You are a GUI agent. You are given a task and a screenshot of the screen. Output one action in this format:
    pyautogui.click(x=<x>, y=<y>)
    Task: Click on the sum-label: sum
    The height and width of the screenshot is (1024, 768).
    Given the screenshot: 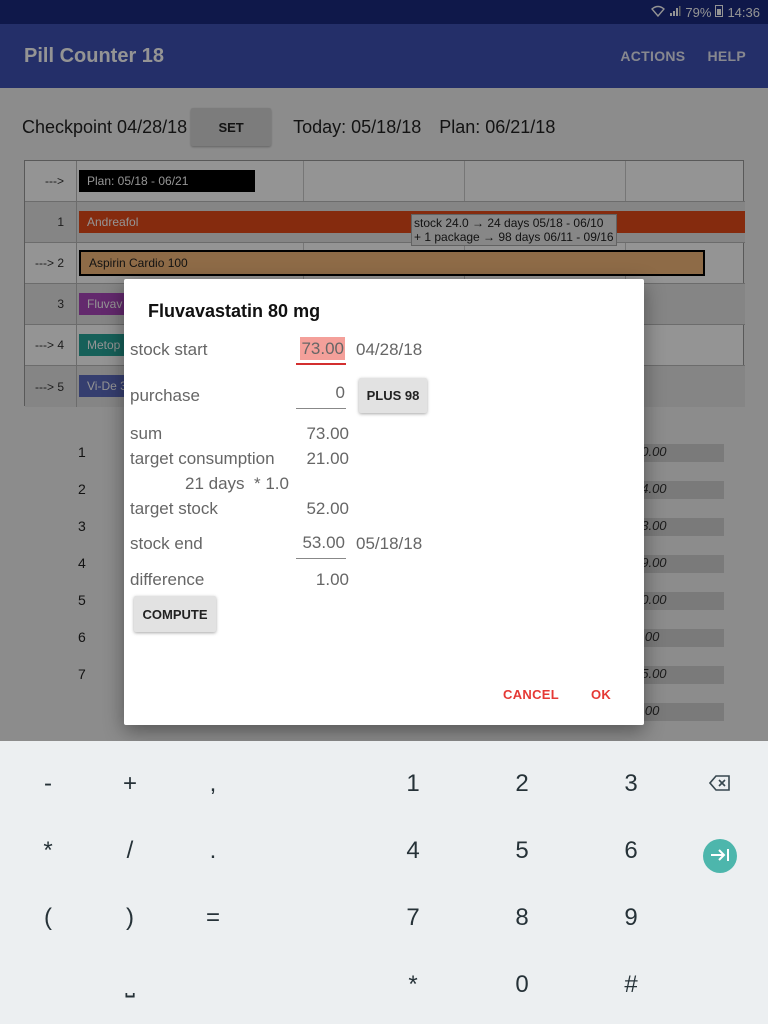 What is the action you would take?
    pyautogui.click(x=146, y=433)
    